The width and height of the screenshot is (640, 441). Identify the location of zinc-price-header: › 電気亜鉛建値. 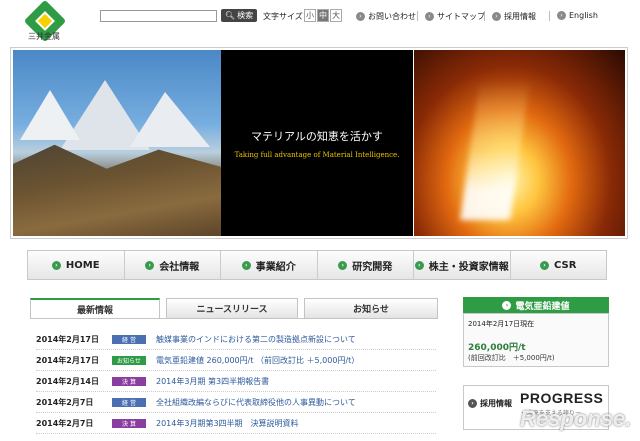
(536, 305).